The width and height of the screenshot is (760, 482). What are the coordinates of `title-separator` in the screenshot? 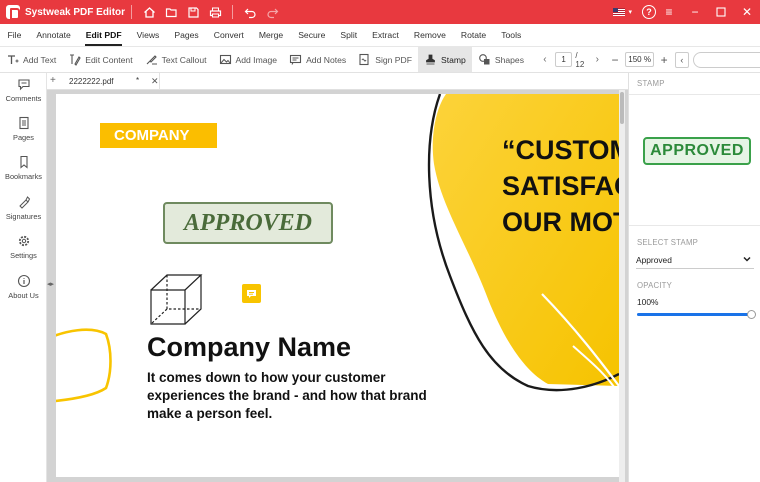 It's located at (132, 12).